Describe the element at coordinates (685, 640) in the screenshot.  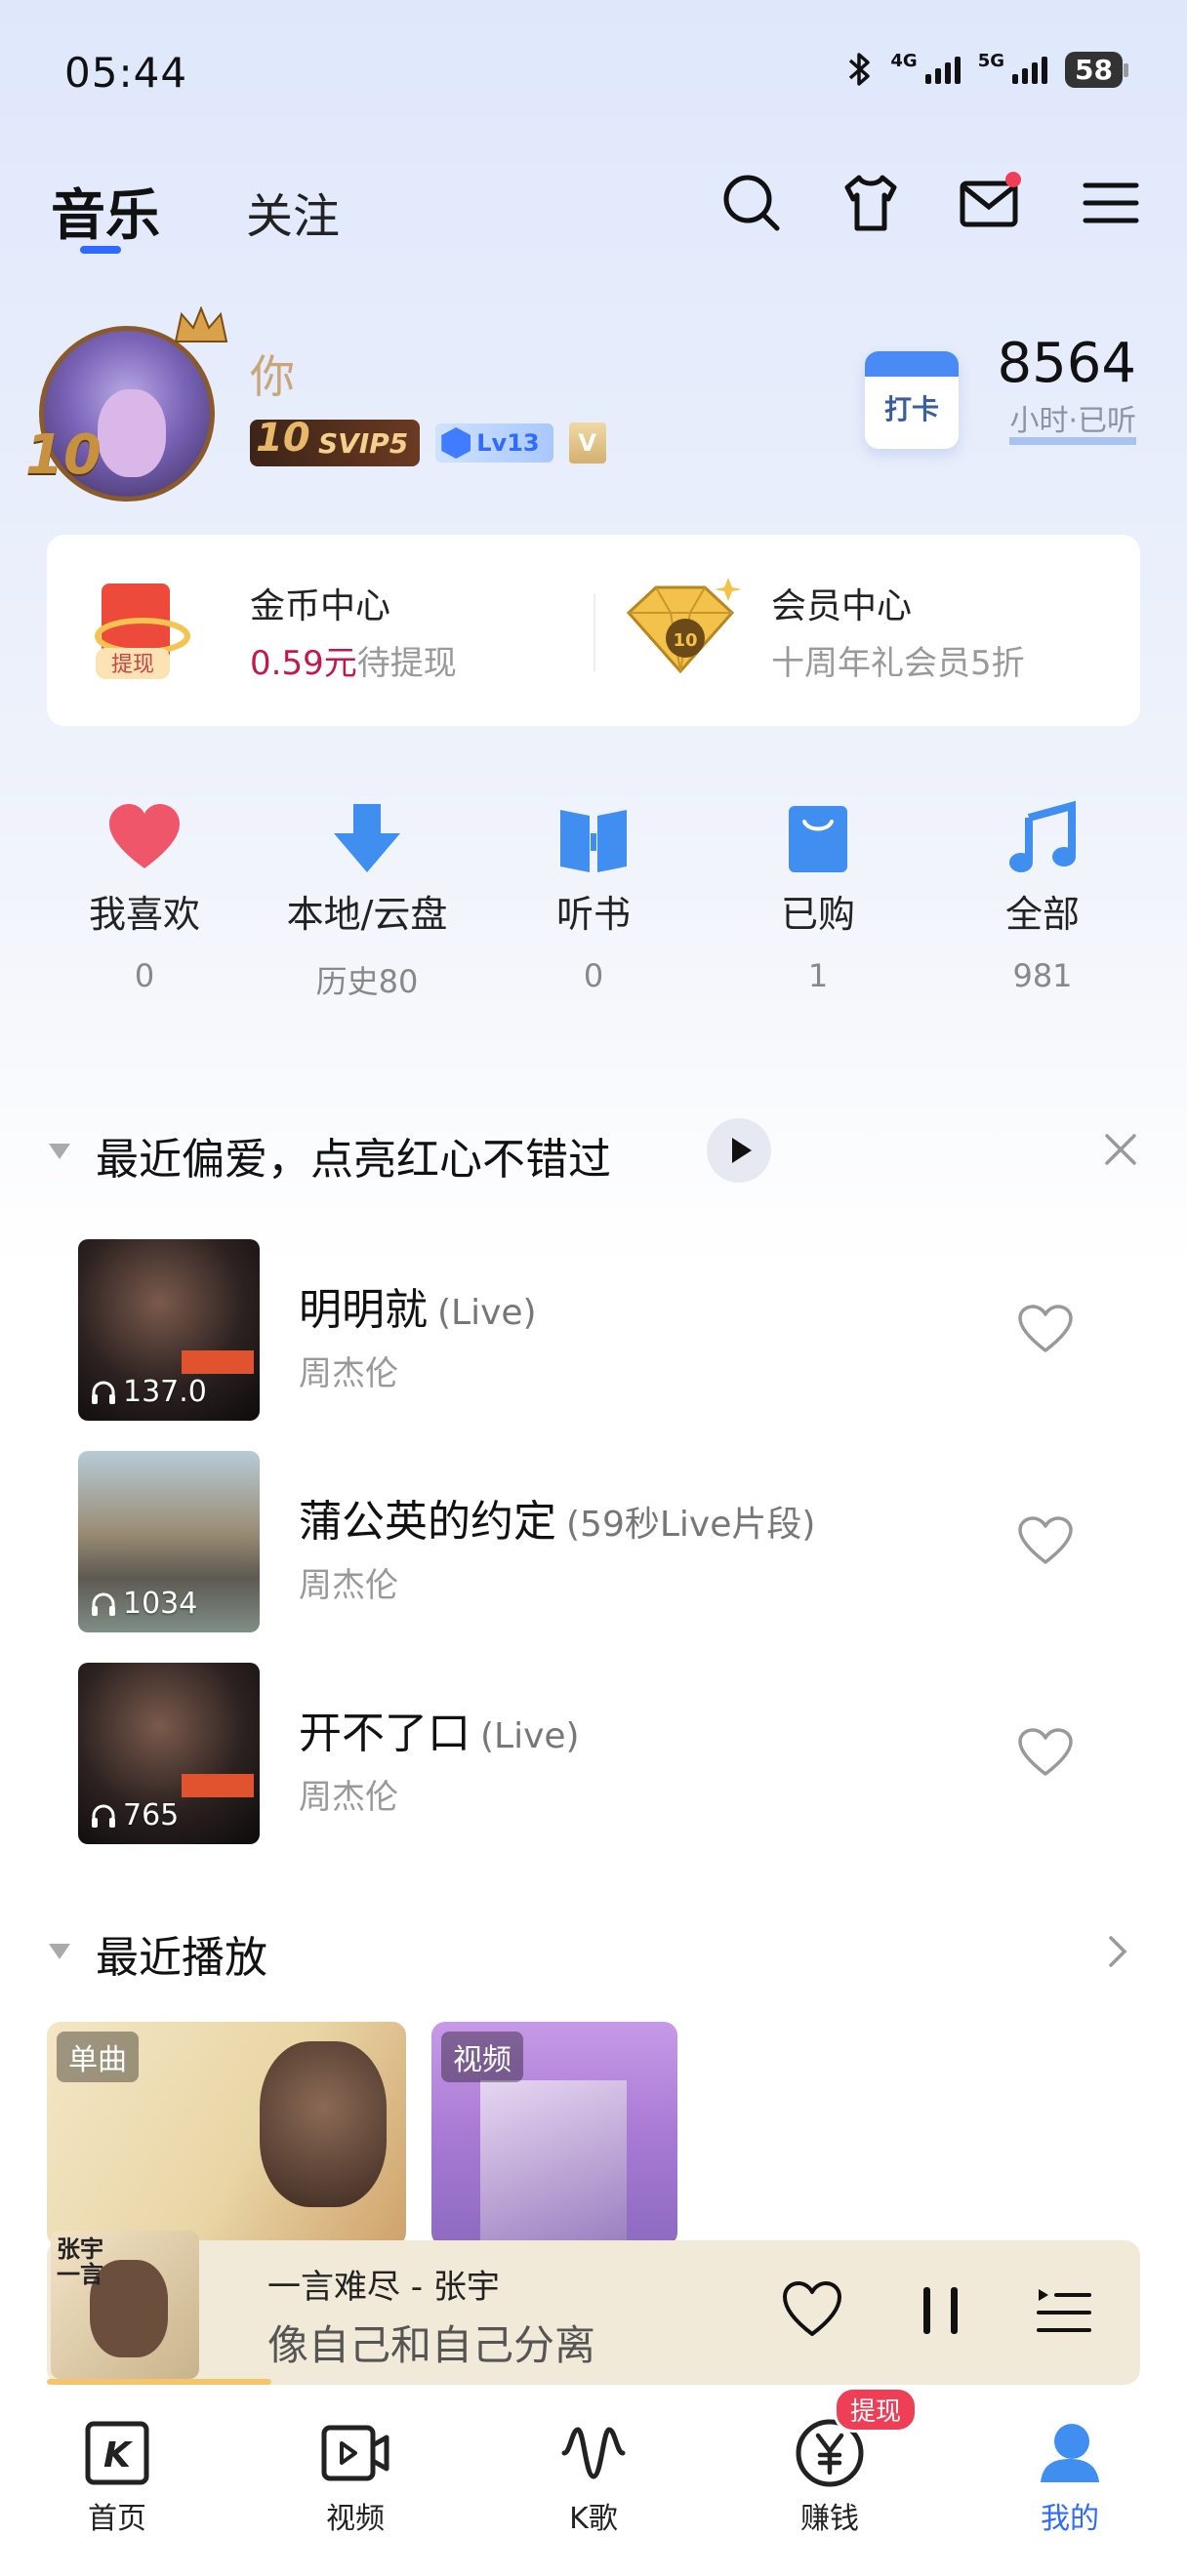
I see `svg-text: 10` at that location.